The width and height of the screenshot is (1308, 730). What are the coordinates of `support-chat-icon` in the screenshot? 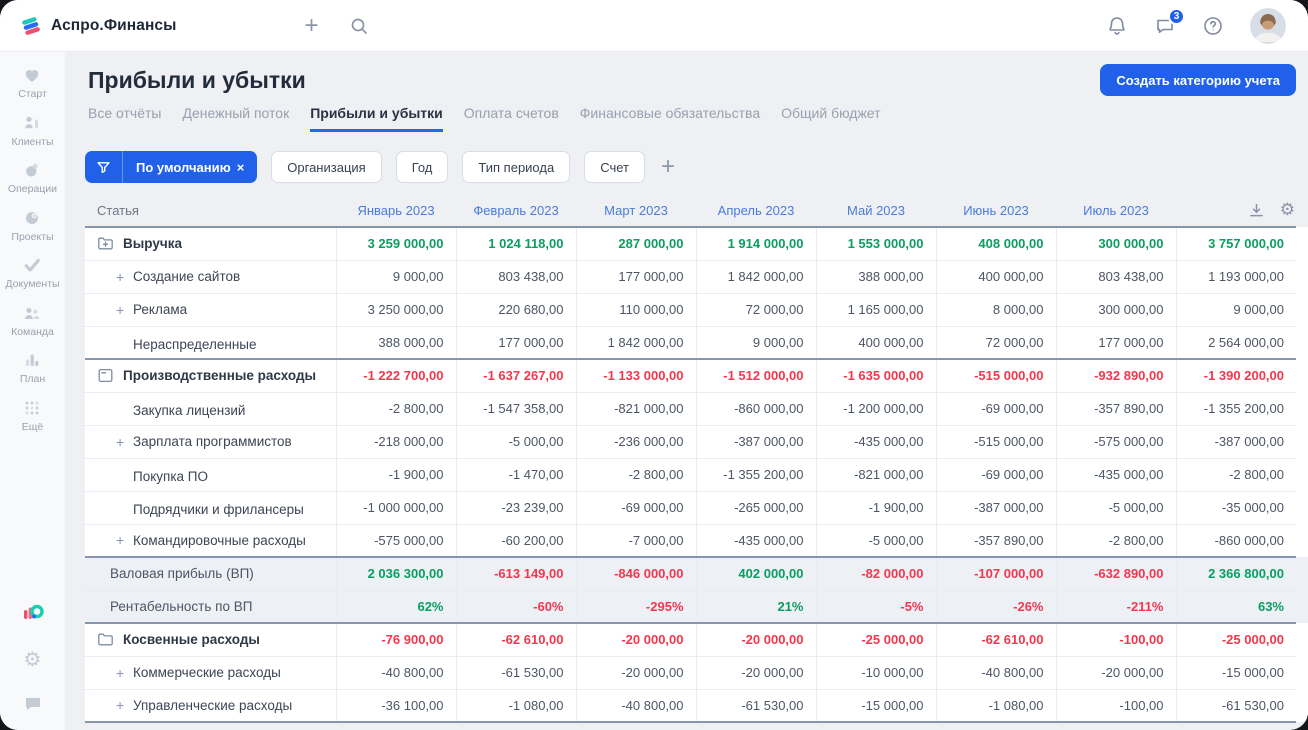 It's located at (33, 704).